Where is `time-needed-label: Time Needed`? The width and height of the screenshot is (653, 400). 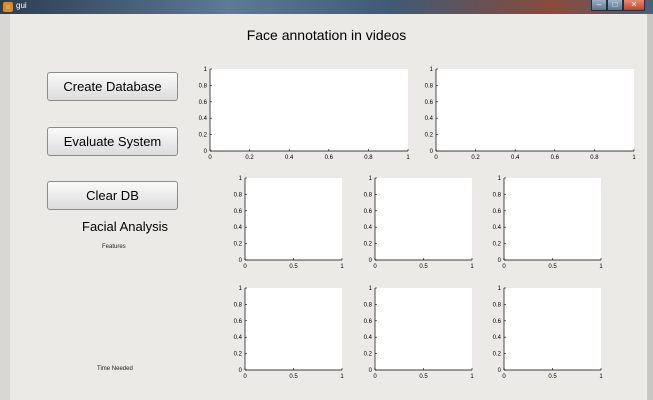 time-needed-label: Time Needed is located at coordinates (115, 369).